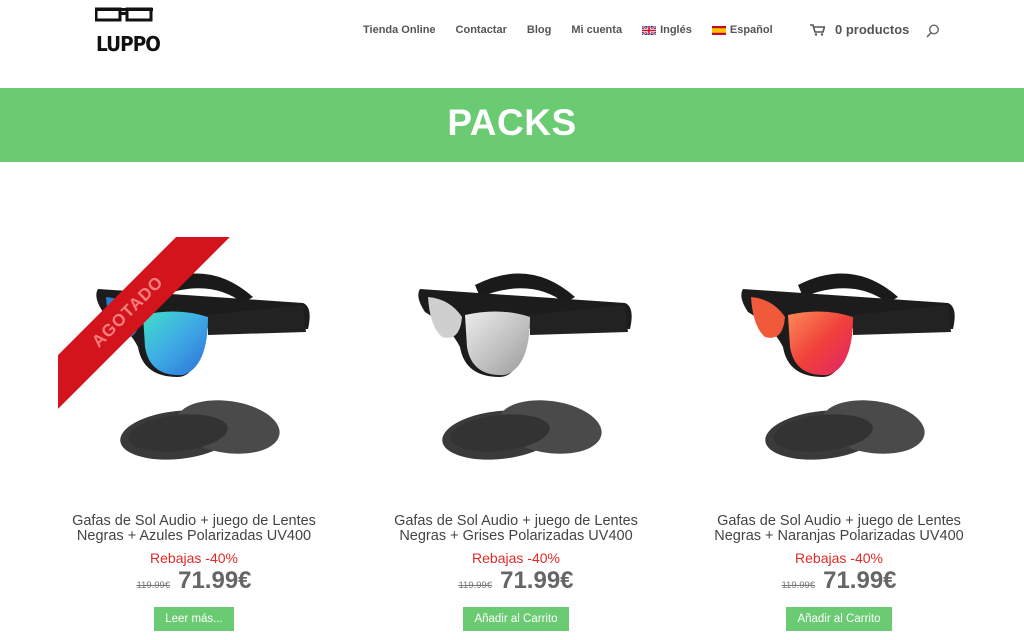 This screenshot has height=640, width=1024. What do you see at coordinates (751, 30) in the screenshot?
I see `nav-item-espanol-label: Español` at bounding box center [751, 30].